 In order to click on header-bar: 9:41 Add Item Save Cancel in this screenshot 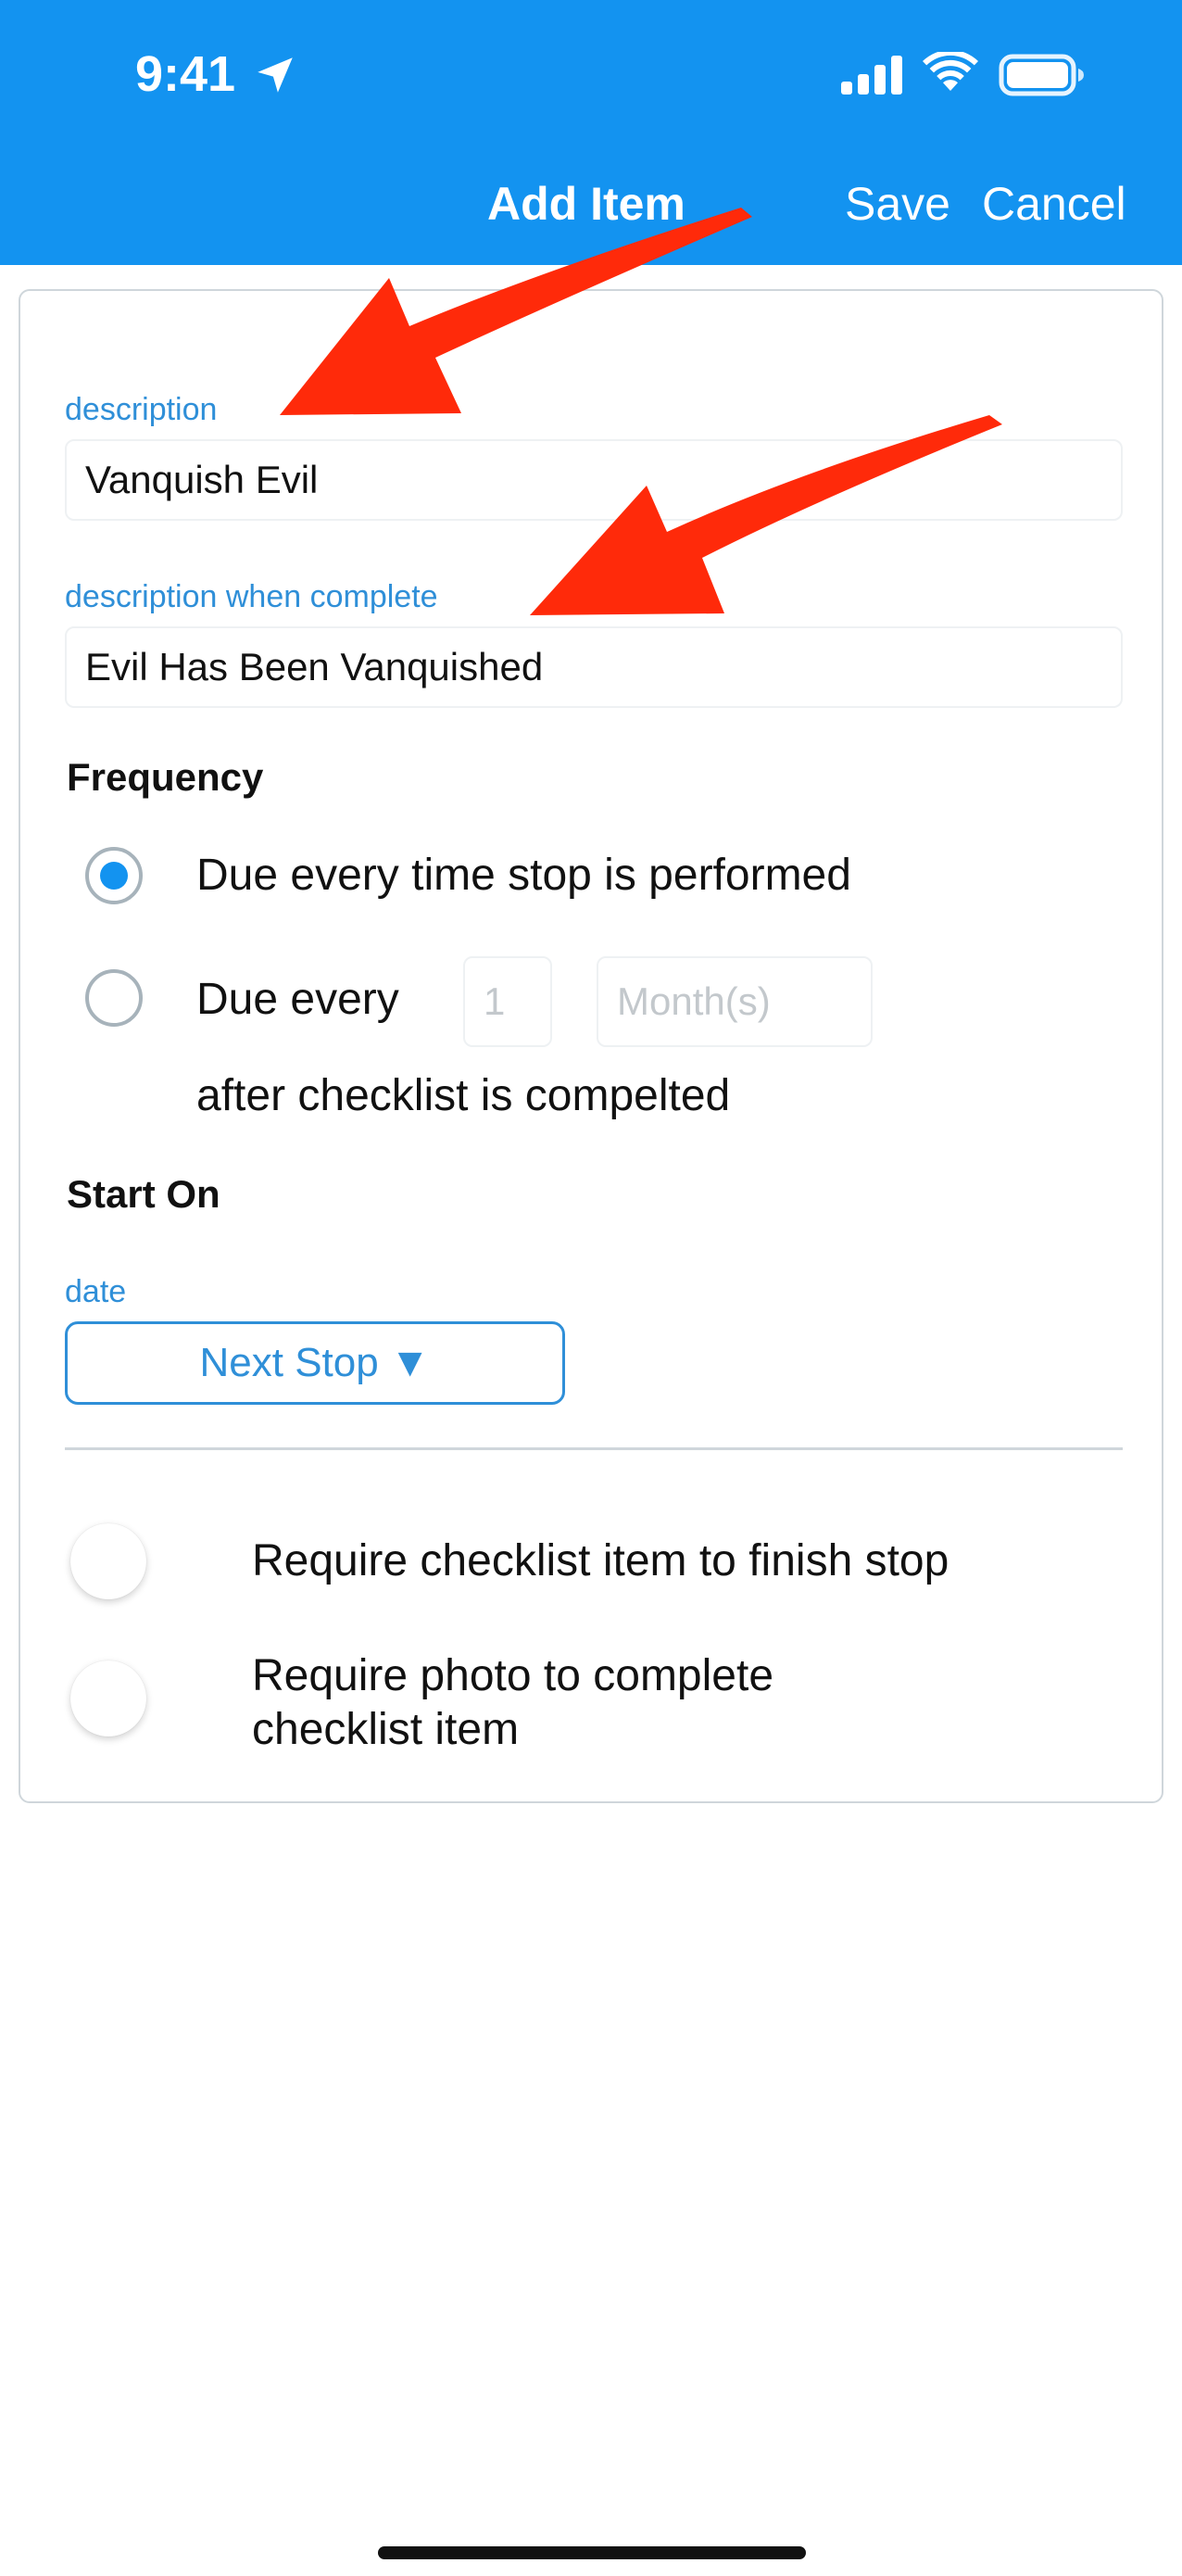, I will do `click(591, 133)`.